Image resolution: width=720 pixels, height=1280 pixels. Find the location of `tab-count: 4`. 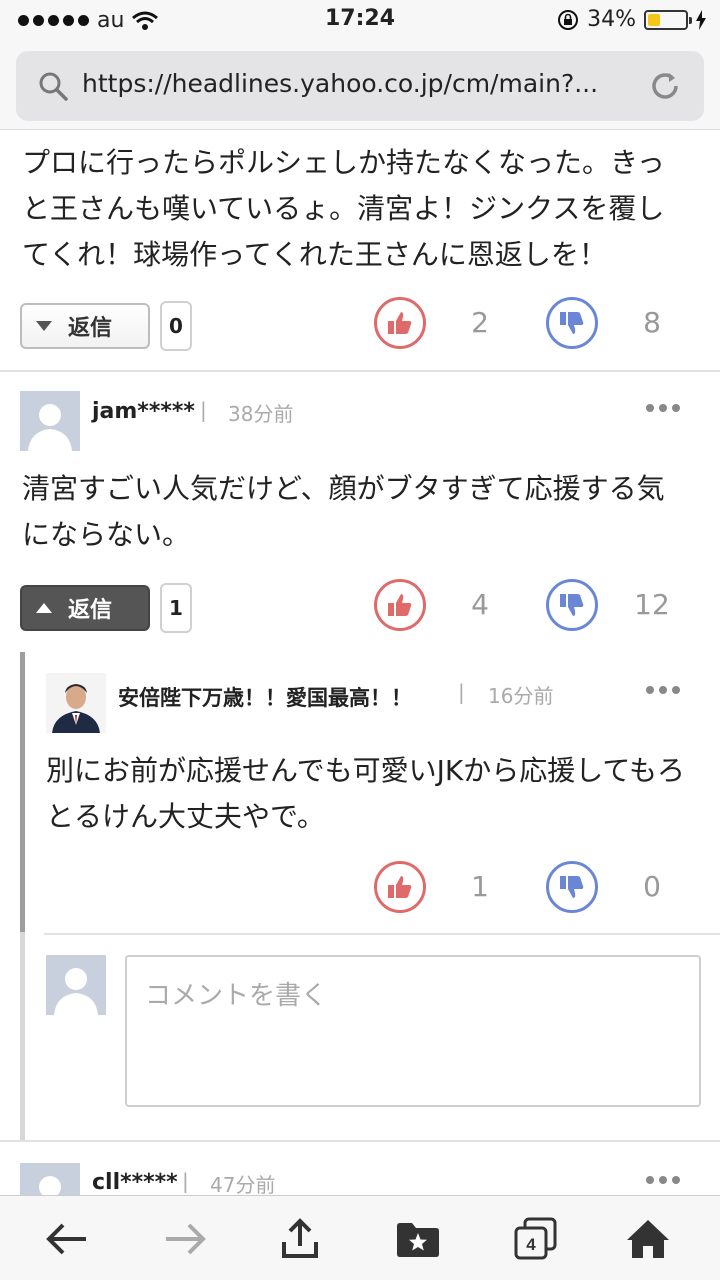

tab-count: 4 is located at coordinates (531, 1244).